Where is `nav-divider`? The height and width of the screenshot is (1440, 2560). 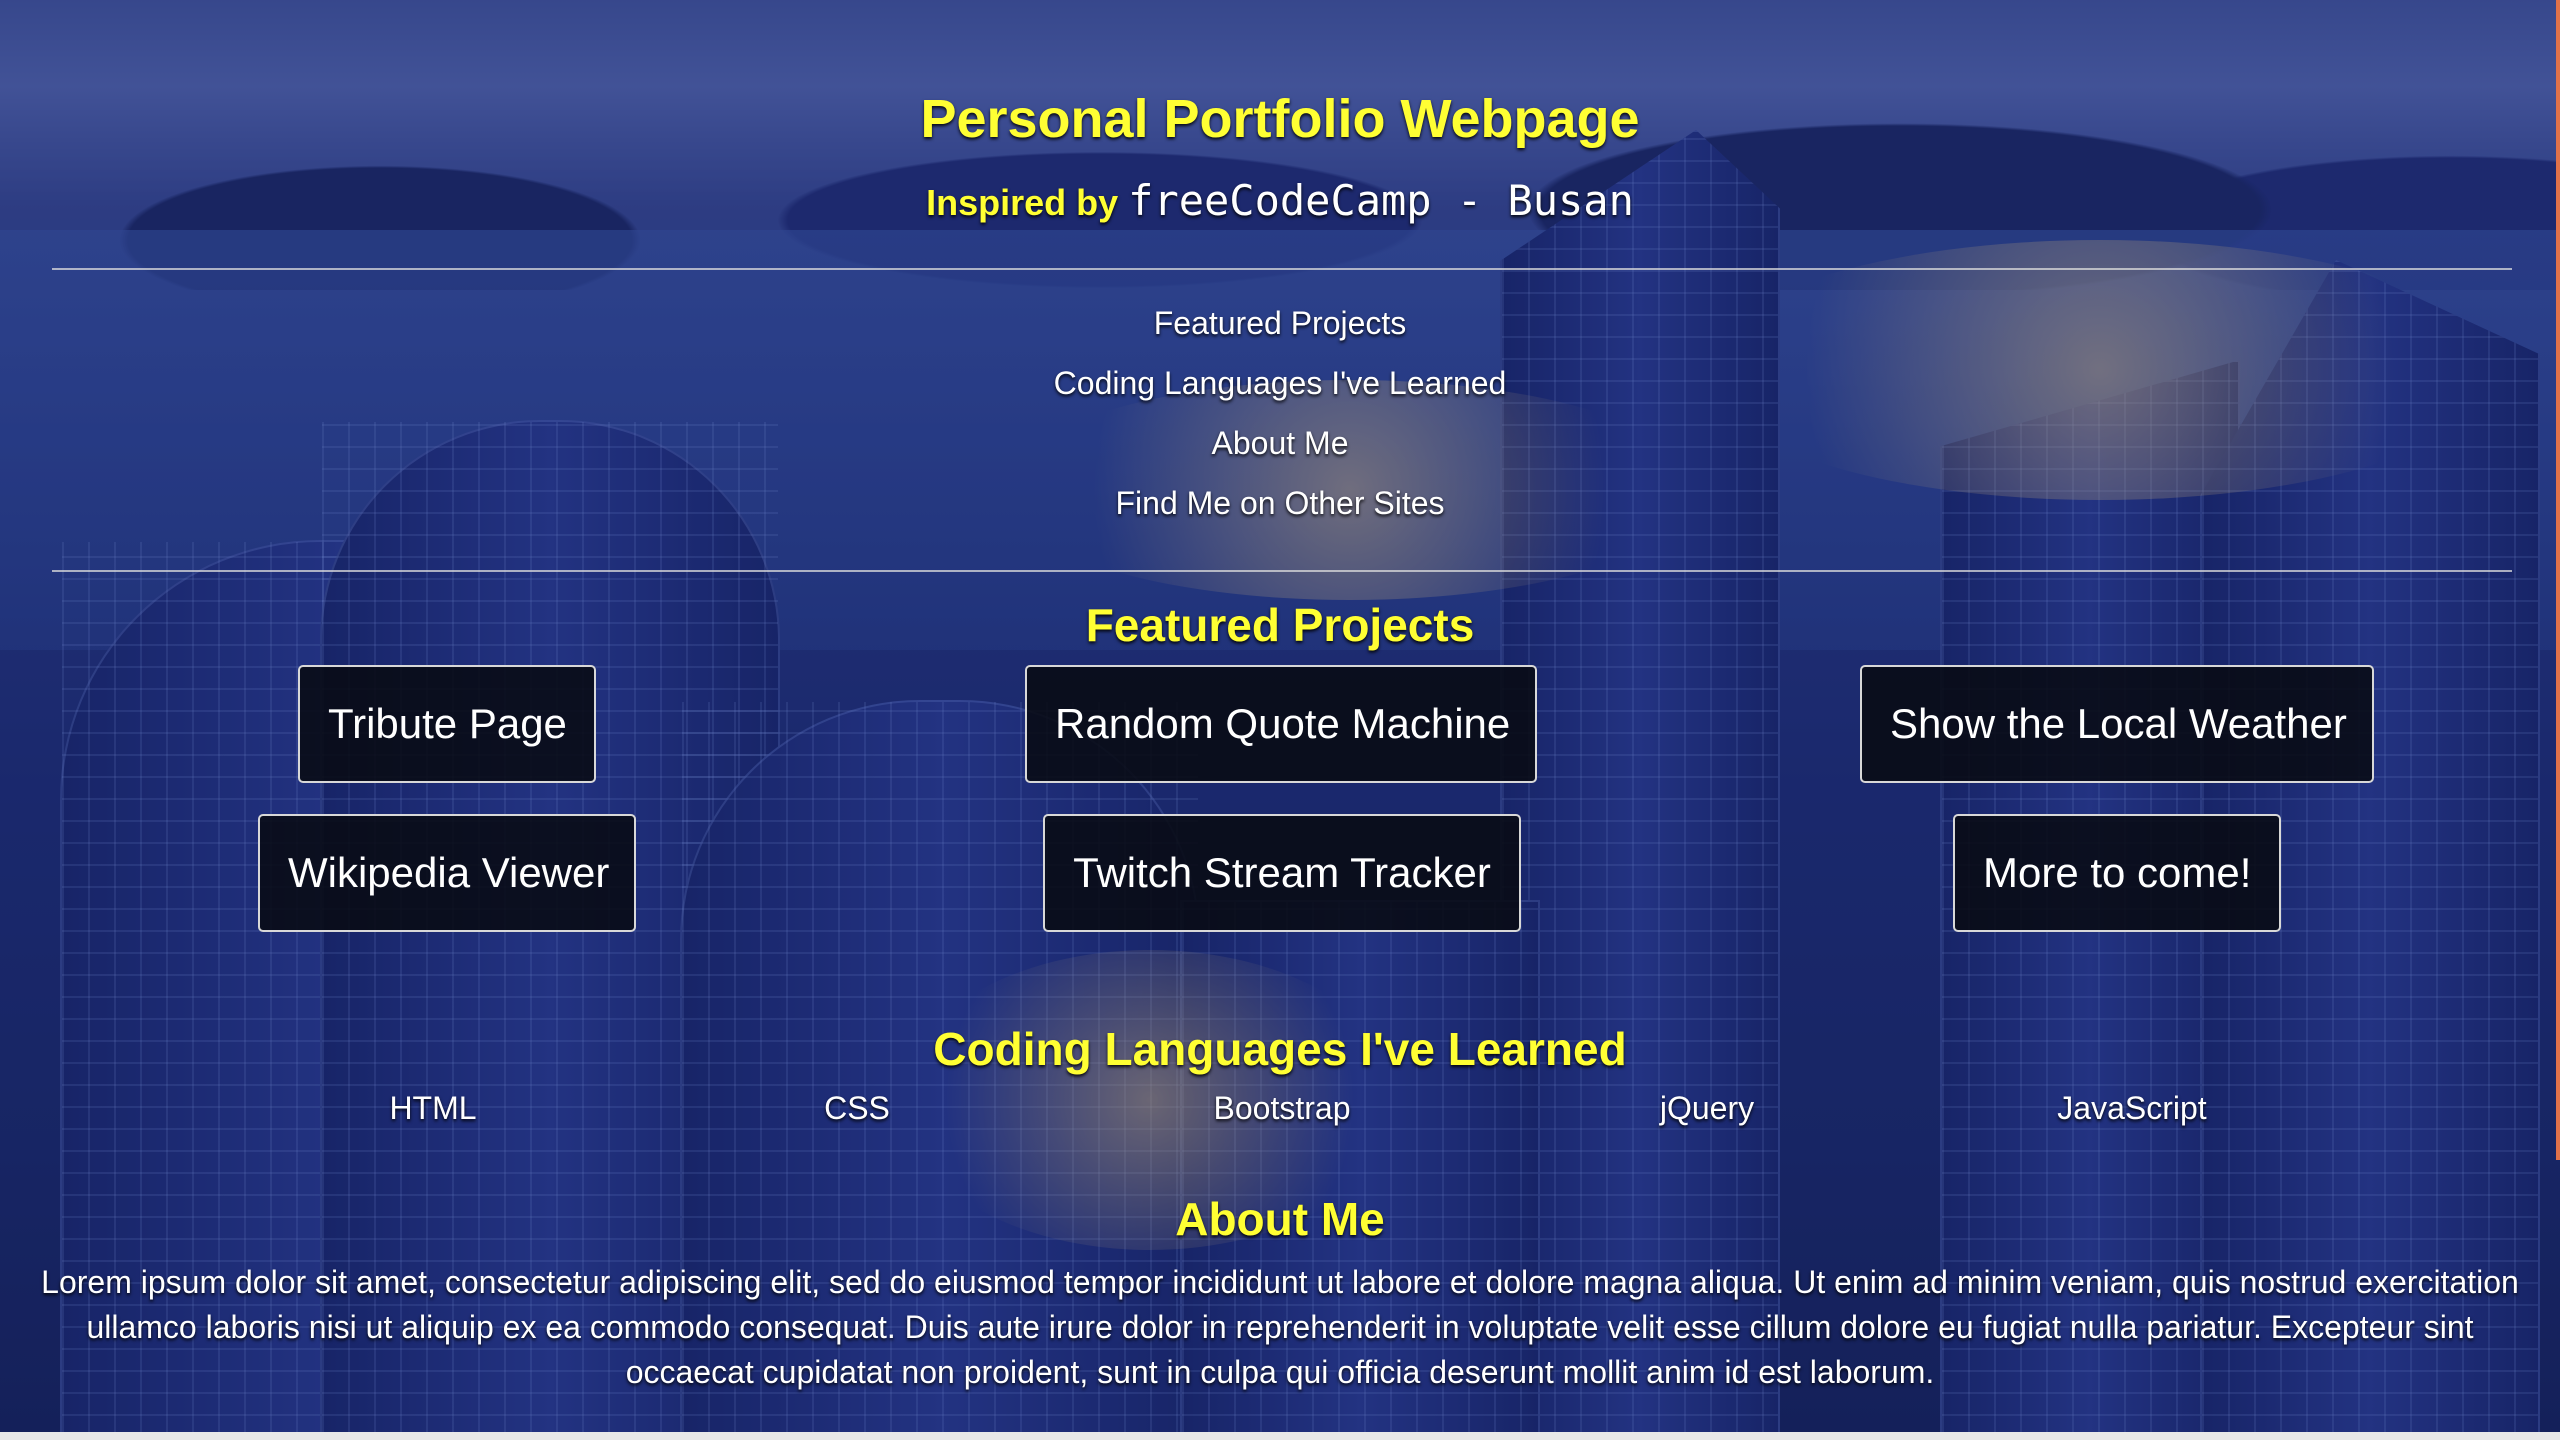
nav-divider is located at coordinates (1282, 571).